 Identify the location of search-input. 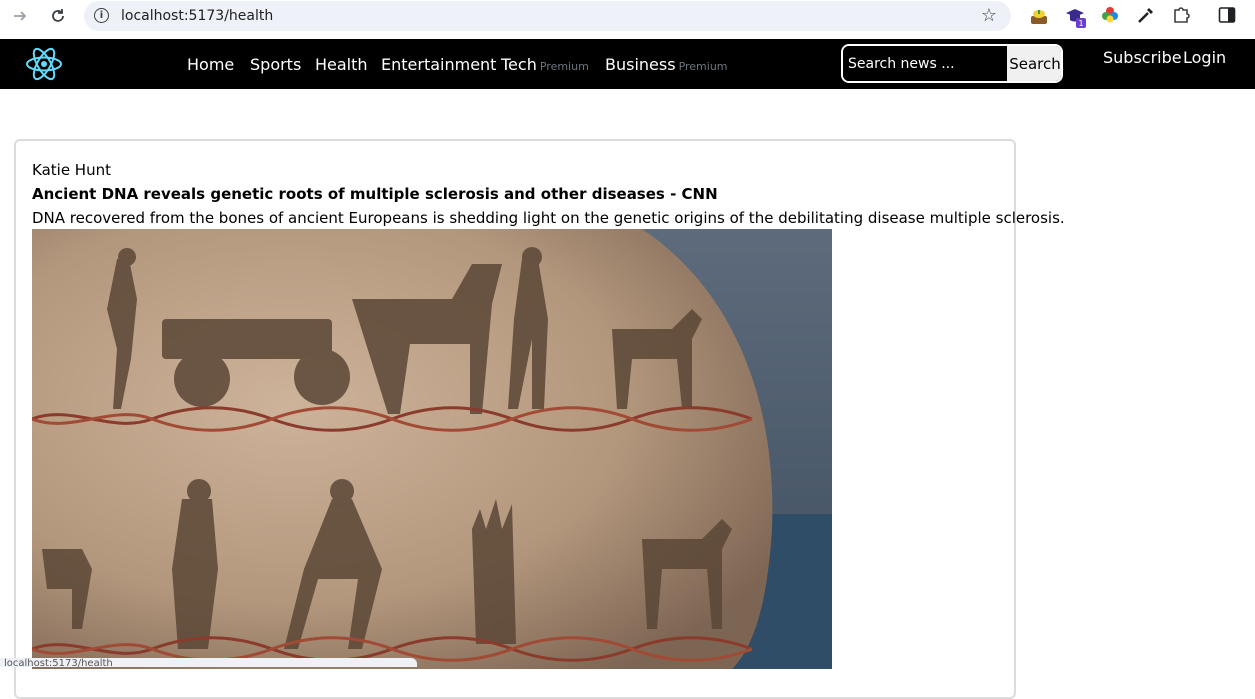
(925, 63).